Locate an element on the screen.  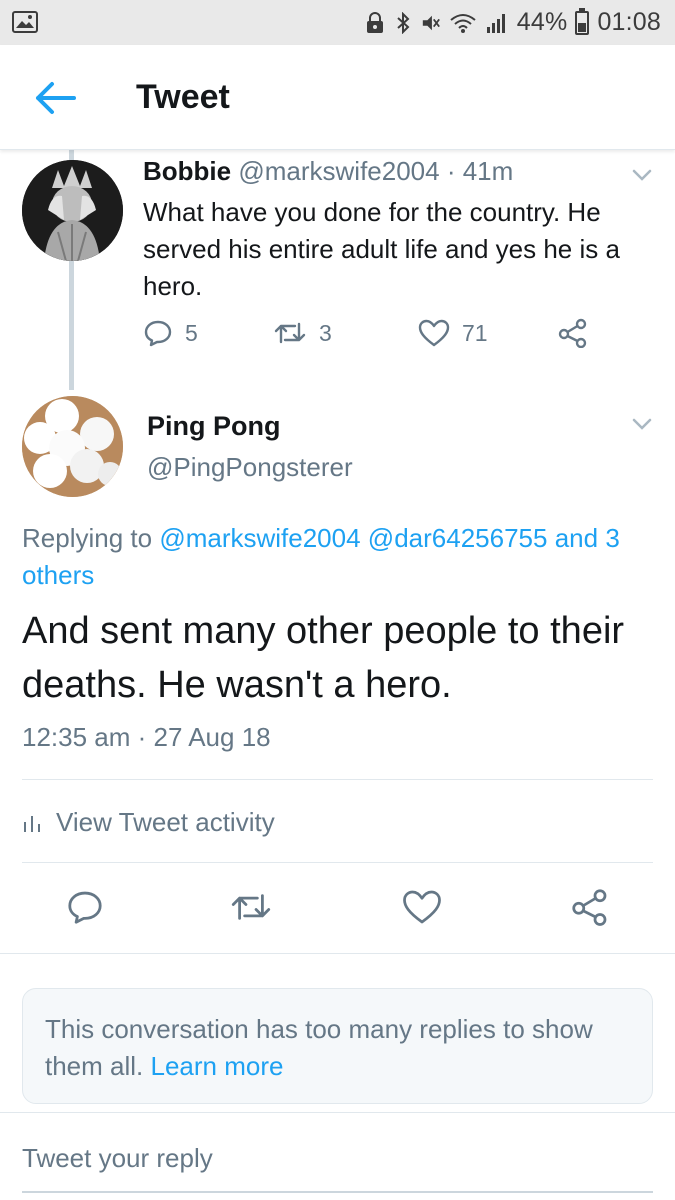
parent-like-count: 71 is located at coordinates (475, 332).